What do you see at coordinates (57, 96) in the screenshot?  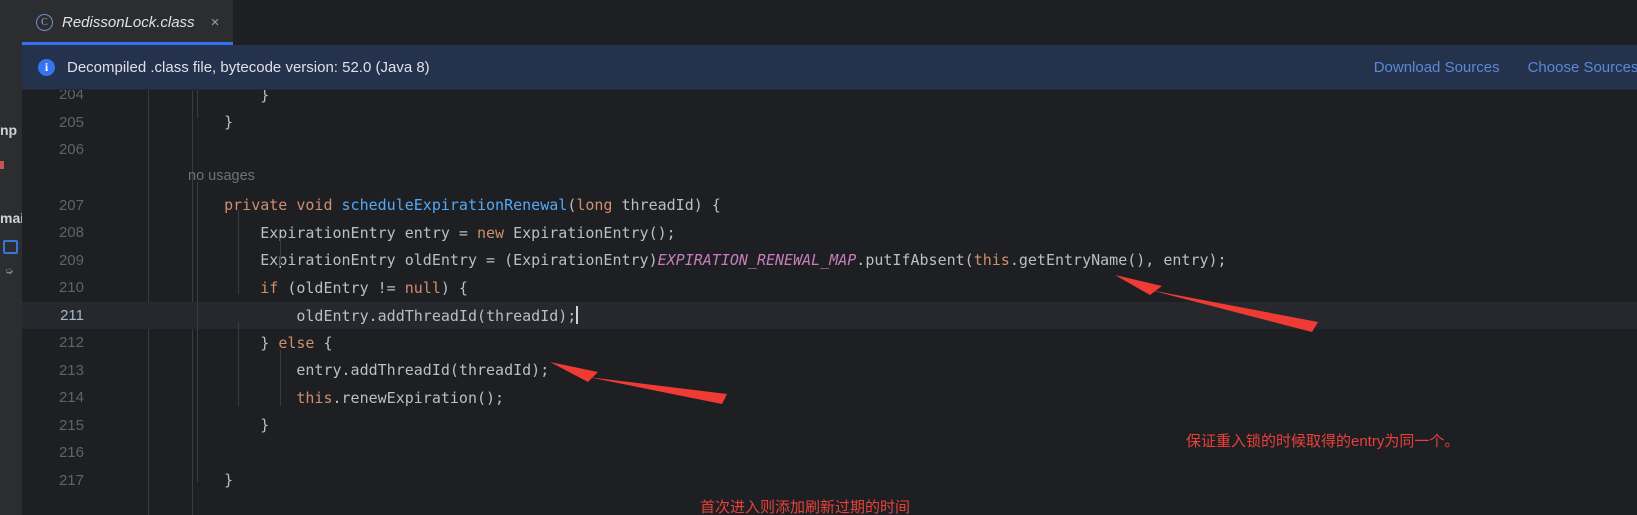 I see `line-number: 204` at bounding box center [57, 96].